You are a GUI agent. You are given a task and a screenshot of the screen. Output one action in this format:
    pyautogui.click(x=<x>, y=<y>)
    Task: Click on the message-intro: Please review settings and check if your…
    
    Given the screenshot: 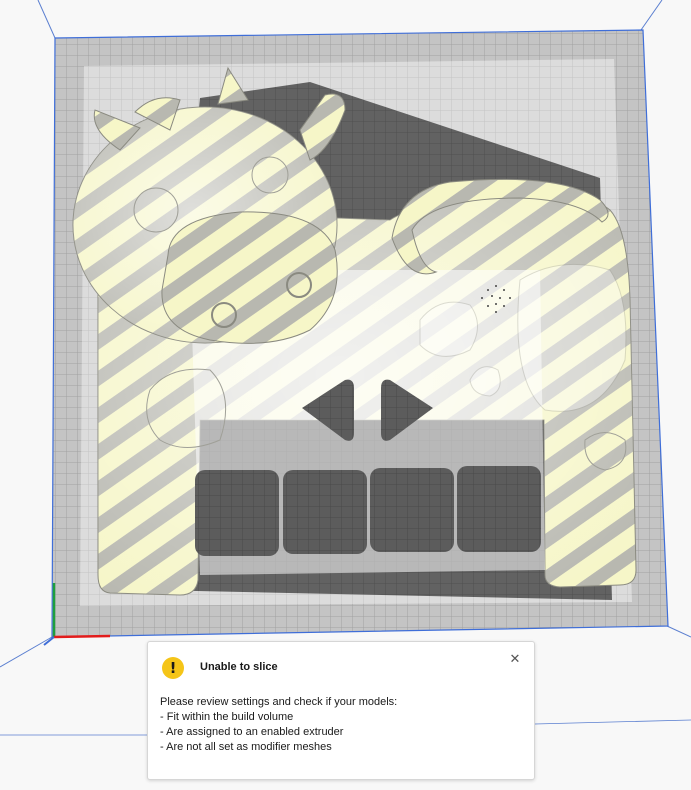 What is the action you would take?
    pyautogui.click(x=279, y=702)
    